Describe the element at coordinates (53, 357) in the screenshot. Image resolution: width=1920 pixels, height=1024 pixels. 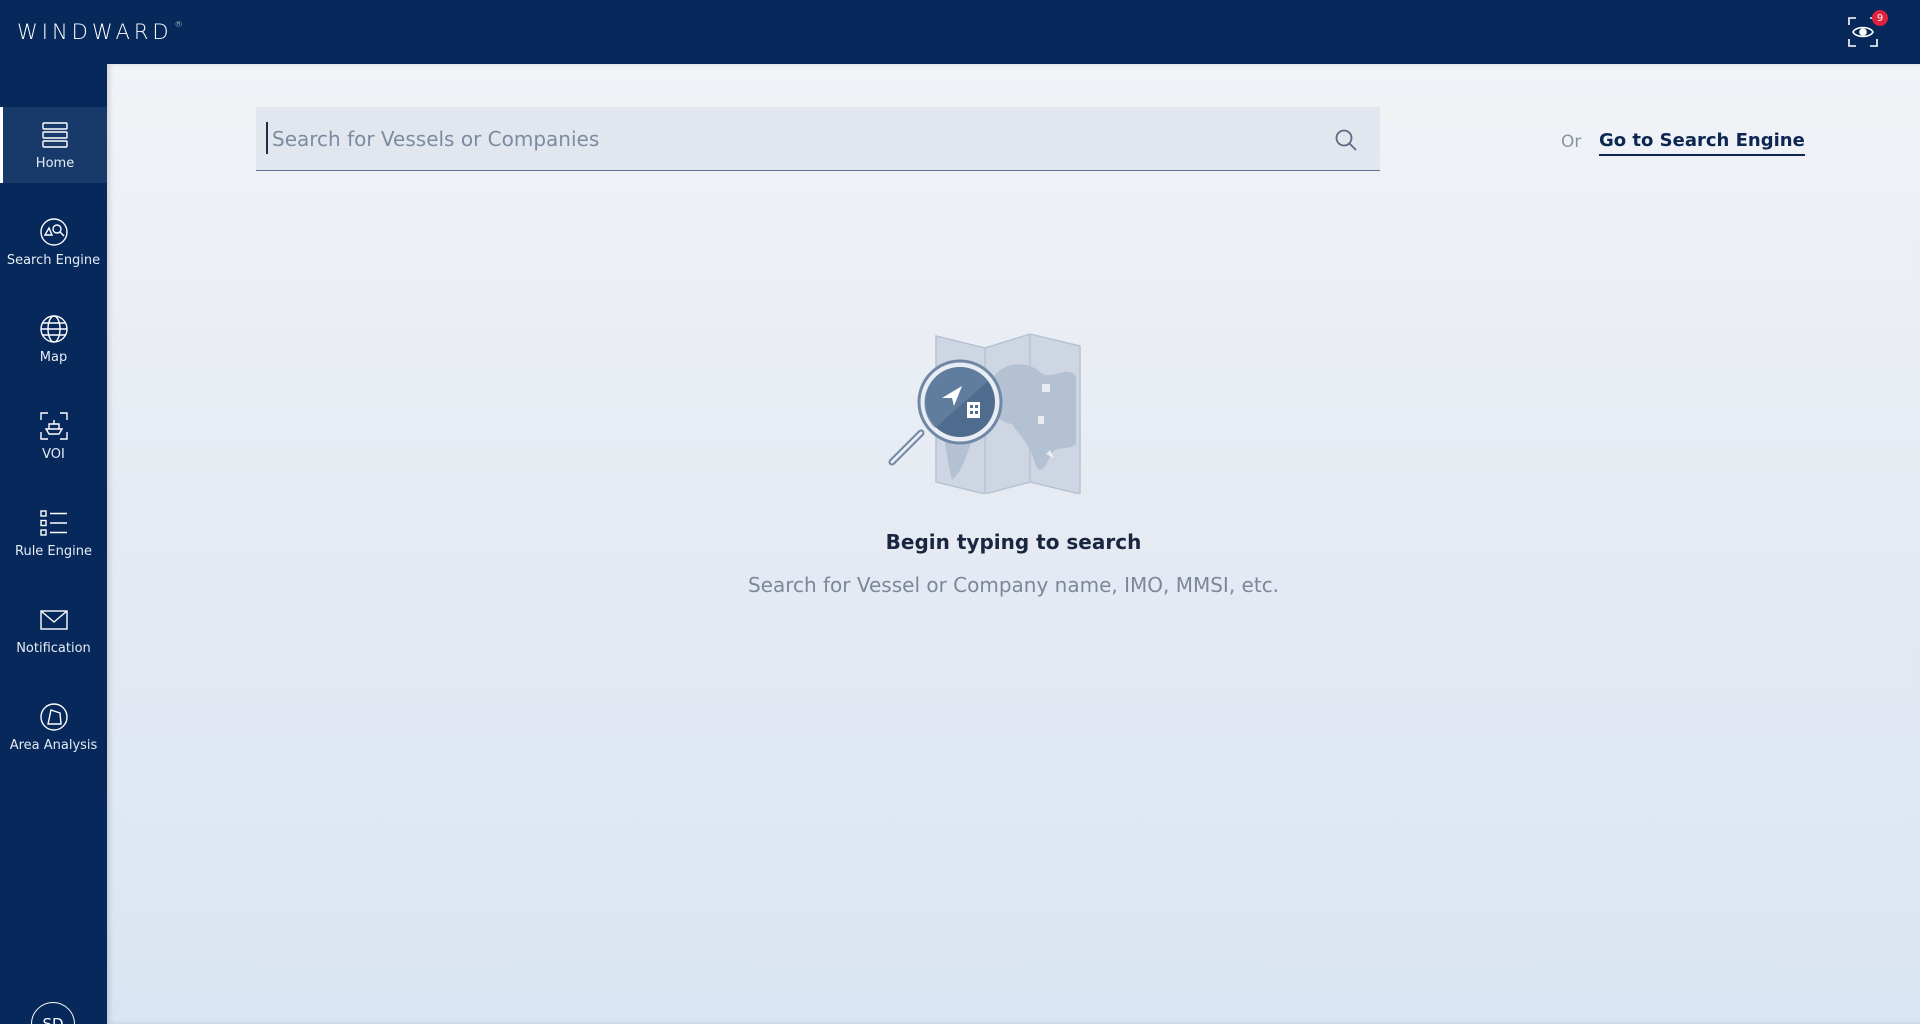
I see `sidebar-item-label: Map` at that location.